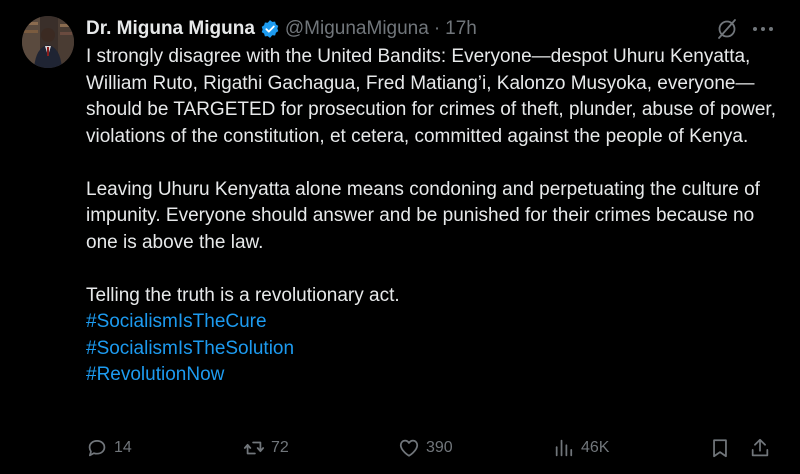 The width and height of the screenshot is (800, 474). Describe the element at coordinates (254, 448) in the screenshot. I see `repost-icon` at that location.